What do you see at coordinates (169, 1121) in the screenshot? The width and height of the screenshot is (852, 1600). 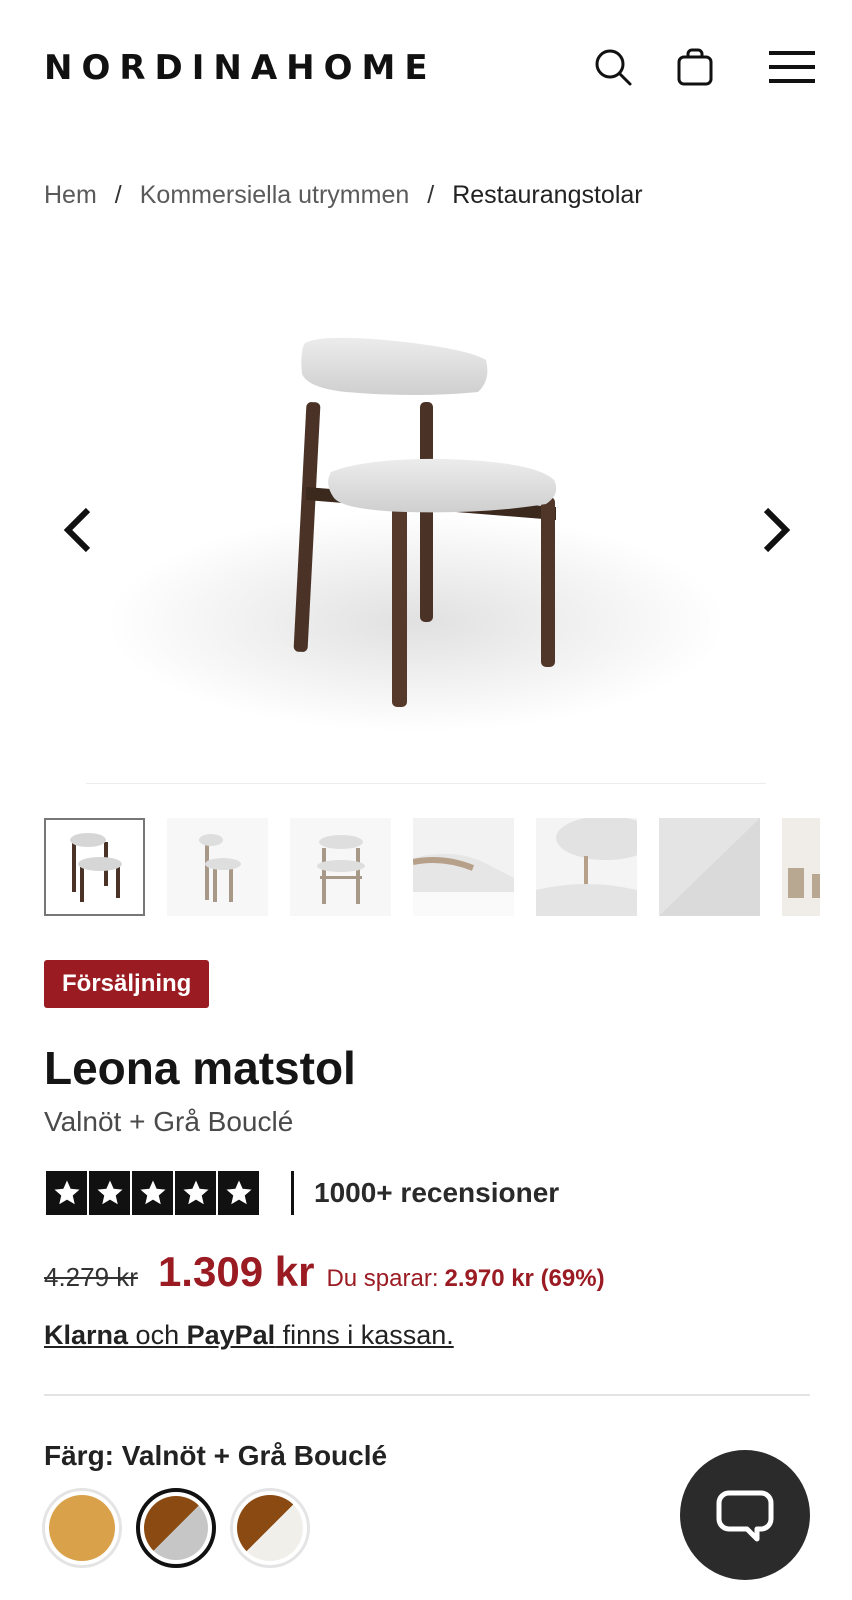 I see `product-variant: Valnöt + Grå Bouclé` at bounding box center [169, 1121].